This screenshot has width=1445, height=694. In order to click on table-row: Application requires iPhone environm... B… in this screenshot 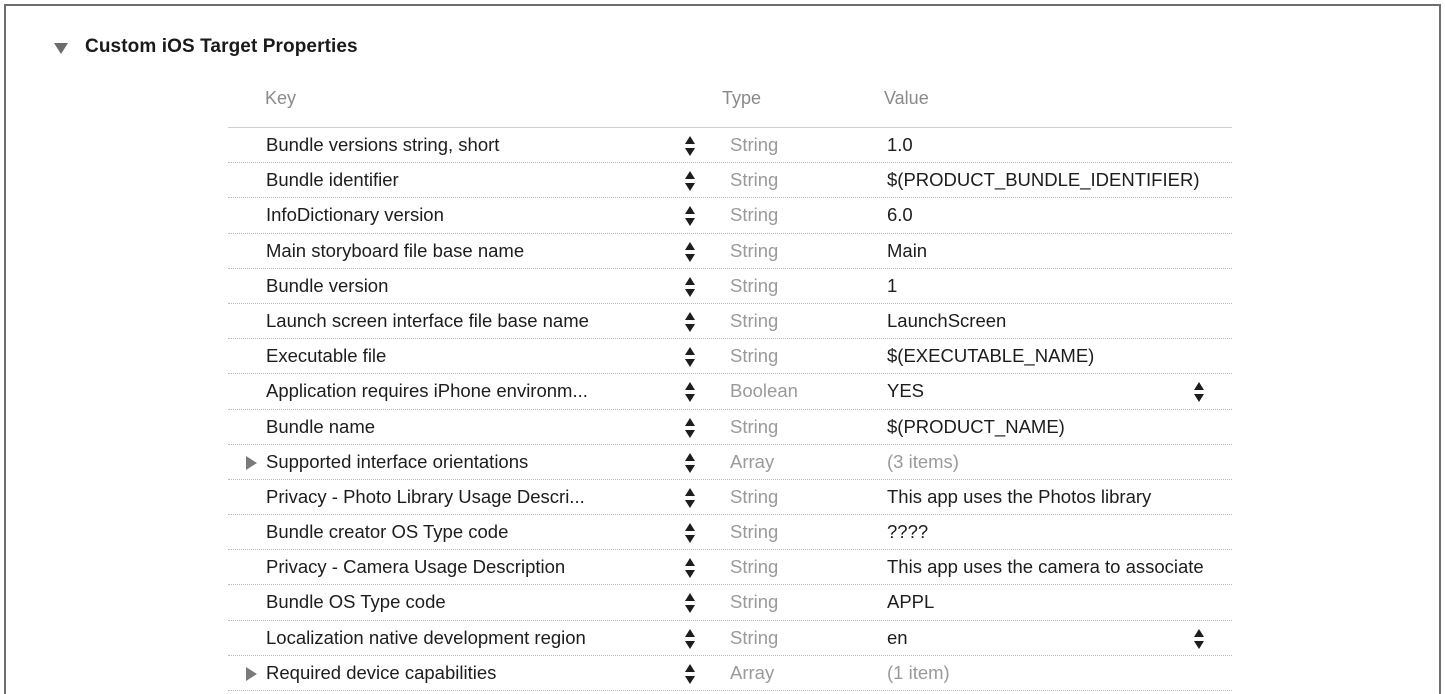, I will do `click(730, 392)`.